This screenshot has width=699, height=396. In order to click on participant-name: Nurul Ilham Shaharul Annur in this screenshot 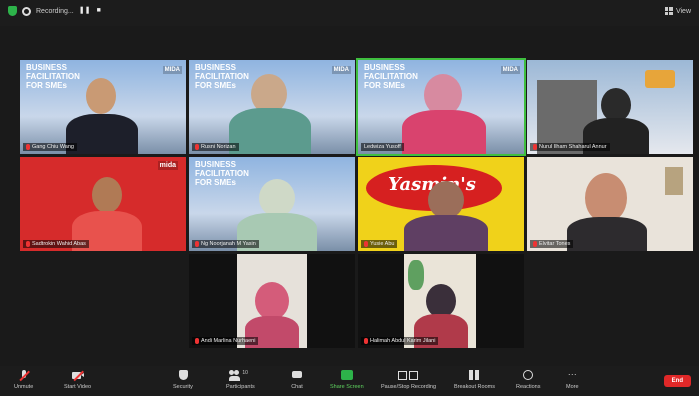, I will do `click(570, 147)`.